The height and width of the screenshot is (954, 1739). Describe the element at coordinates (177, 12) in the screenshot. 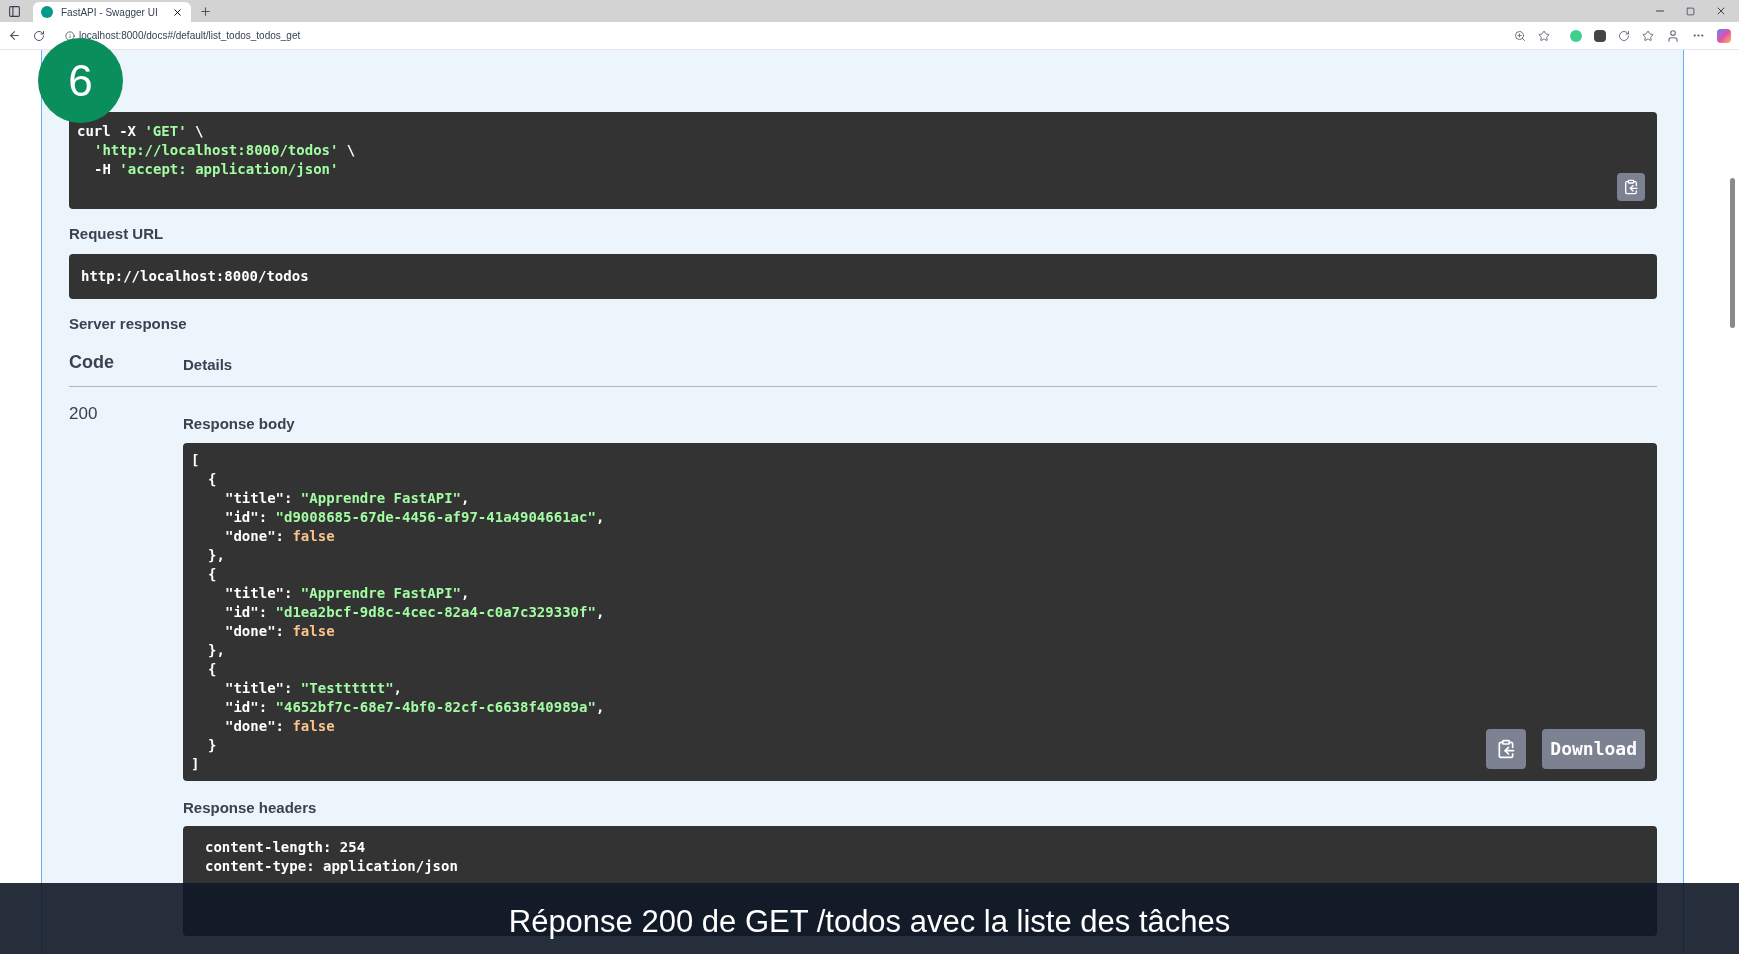

I see `close-icon` at that location.